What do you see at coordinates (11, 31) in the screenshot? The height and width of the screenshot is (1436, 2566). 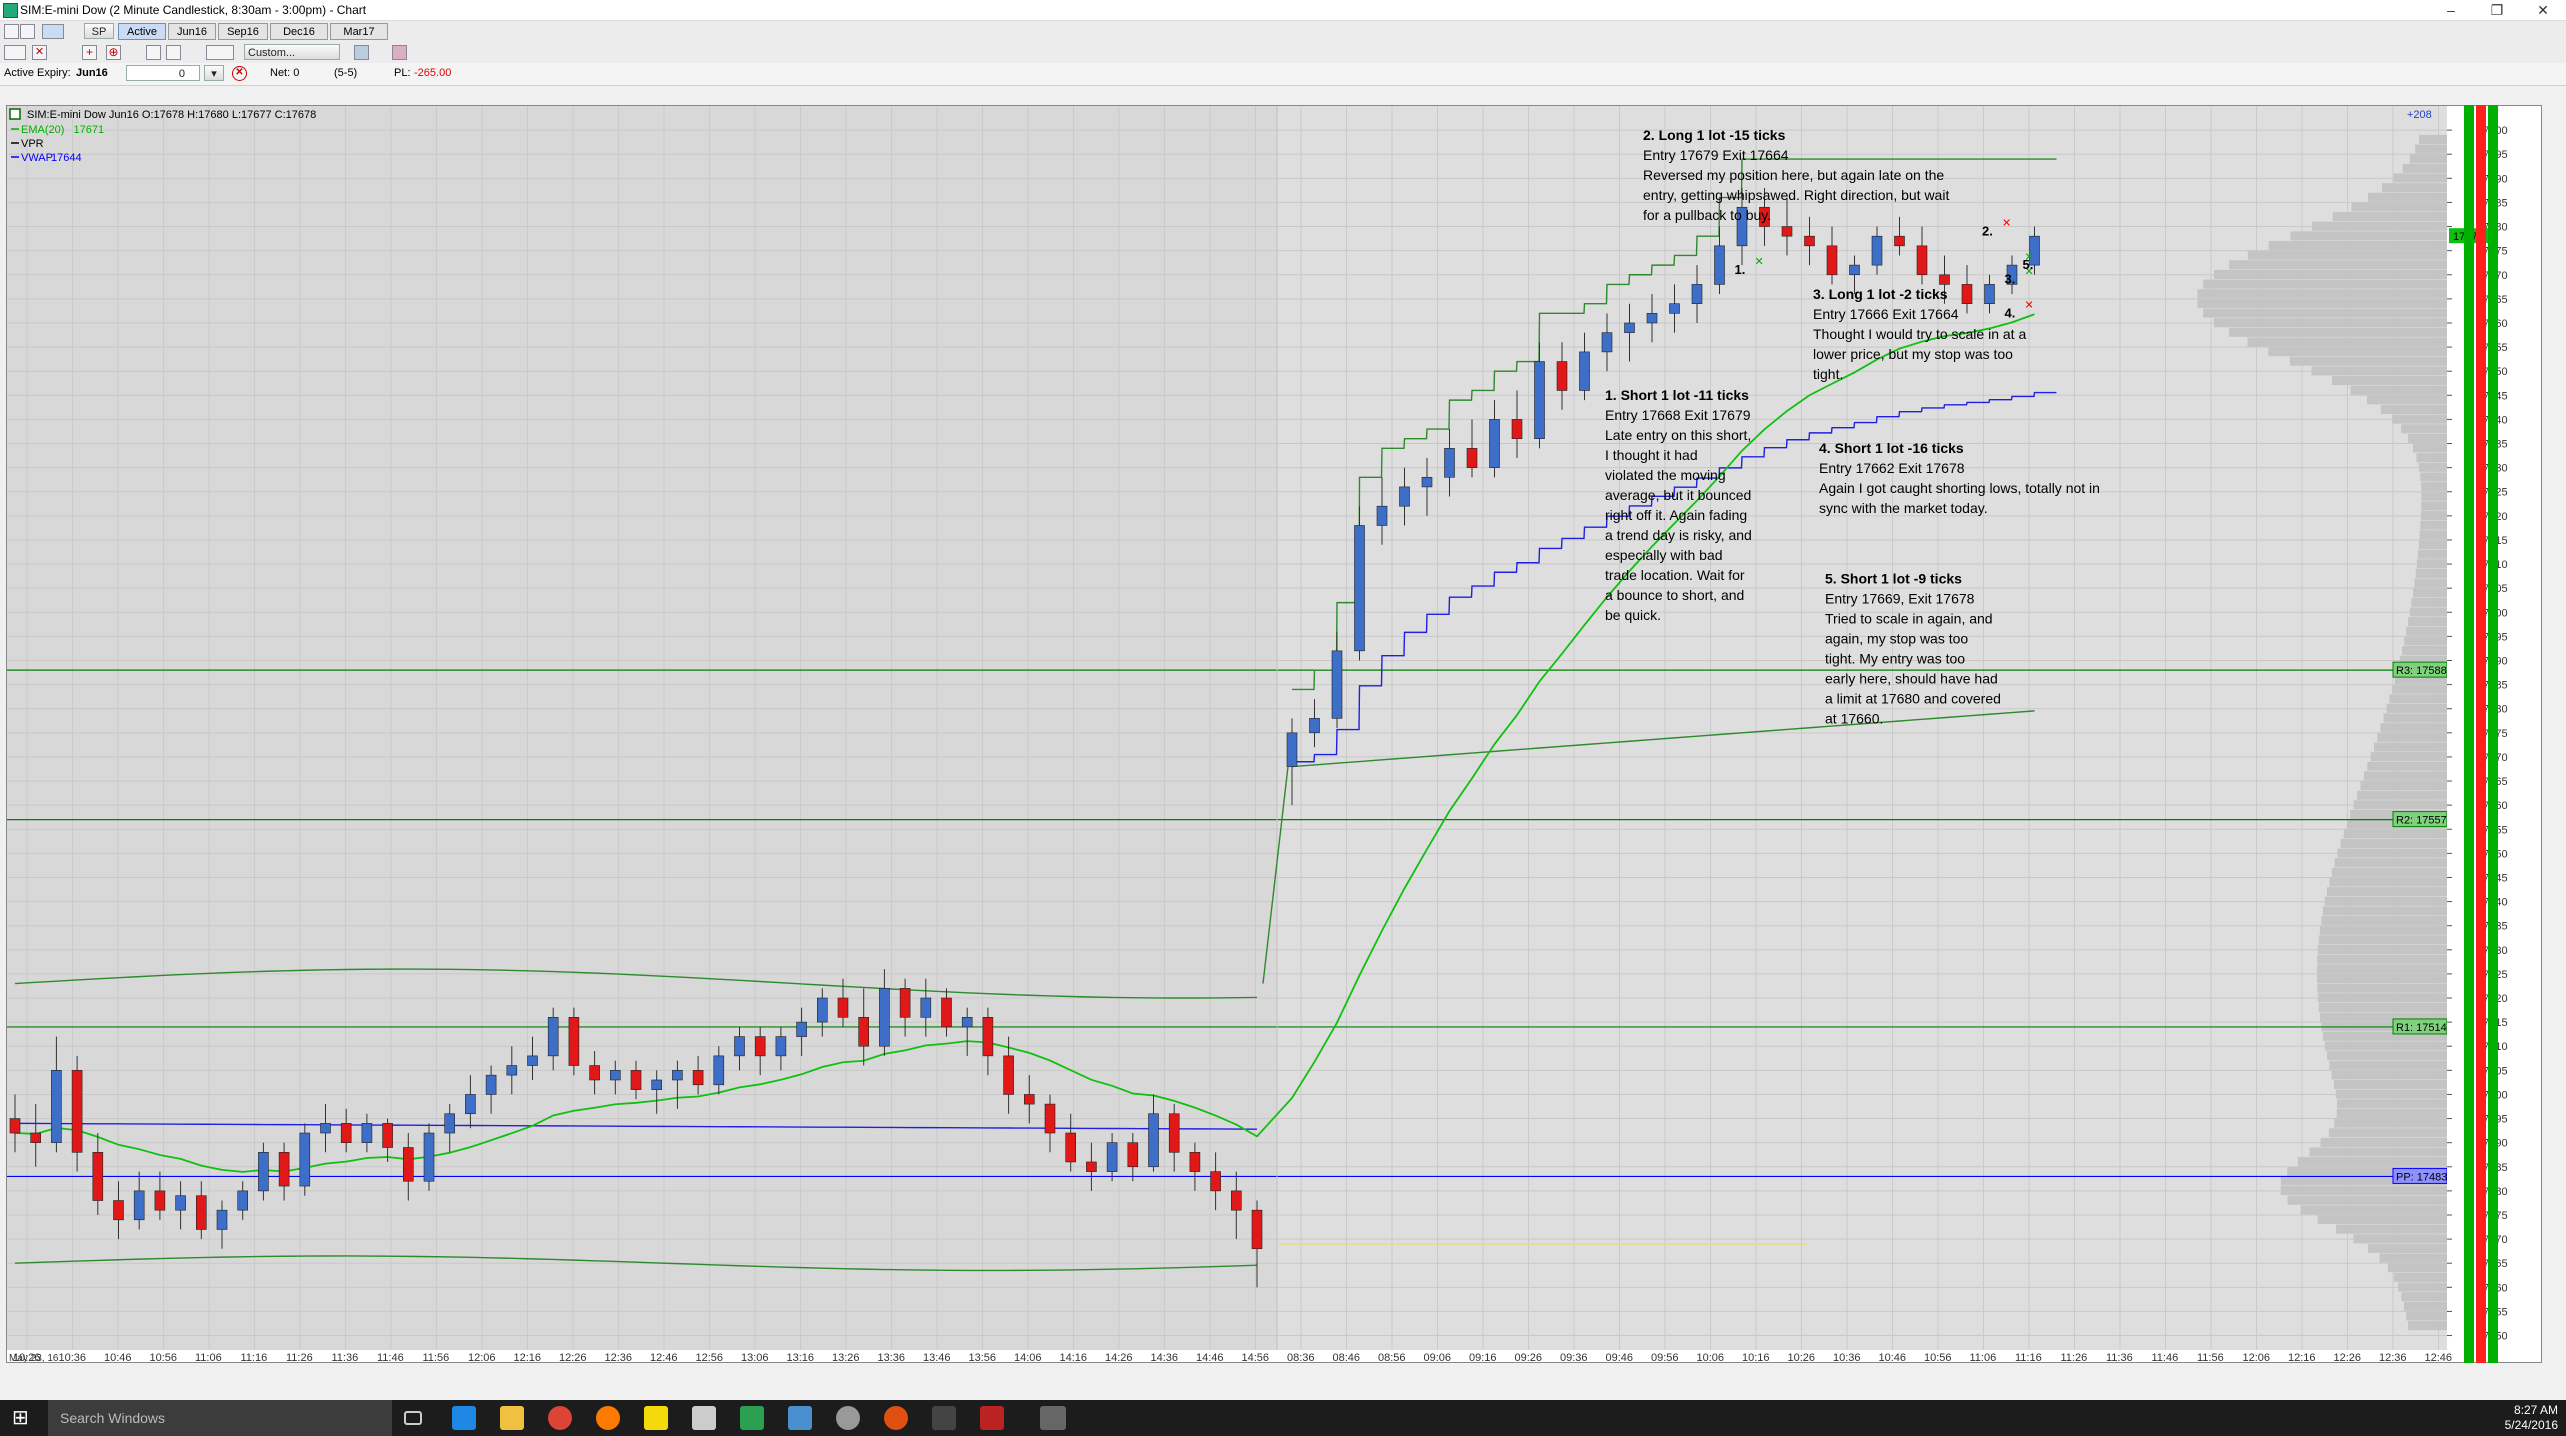 I see `chart-window-icon` at bounding box center [11, 31].